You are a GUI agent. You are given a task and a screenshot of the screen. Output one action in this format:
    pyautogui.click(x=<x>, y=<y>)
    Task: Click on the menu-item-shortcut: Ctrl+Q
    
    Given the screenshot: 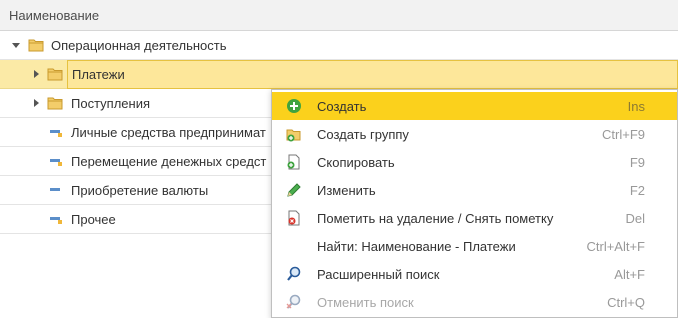 What is the action you would take?
    pyautogui.click(x=626, y=302)
    